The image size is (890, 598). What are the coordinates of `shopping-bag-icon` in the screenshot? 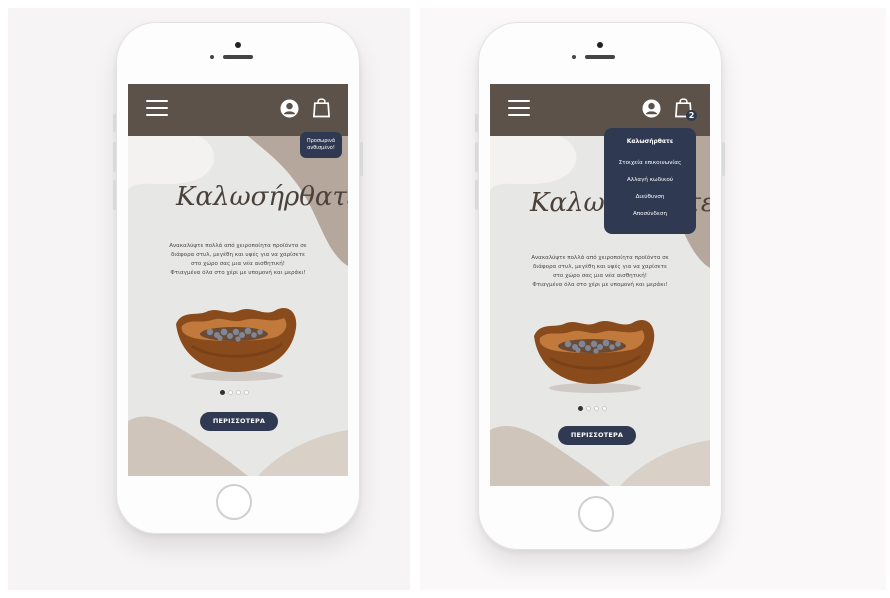 It's located at (321, 107).